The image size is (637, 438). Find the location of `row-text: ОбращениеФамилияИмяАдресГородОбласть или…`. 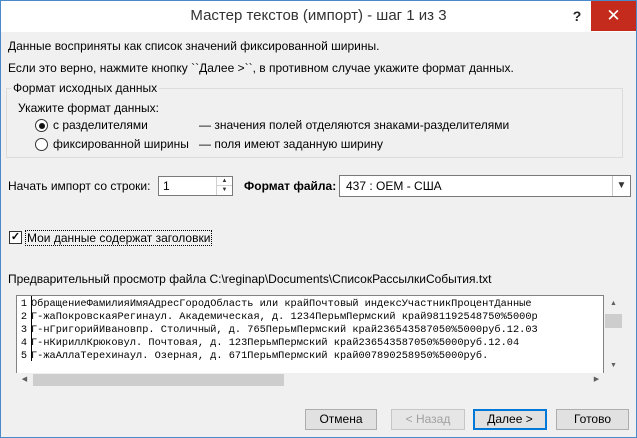

row-text: ОбращениеФамилияИмяАдресГородОбласть или… is located at coordinates (281, 304).